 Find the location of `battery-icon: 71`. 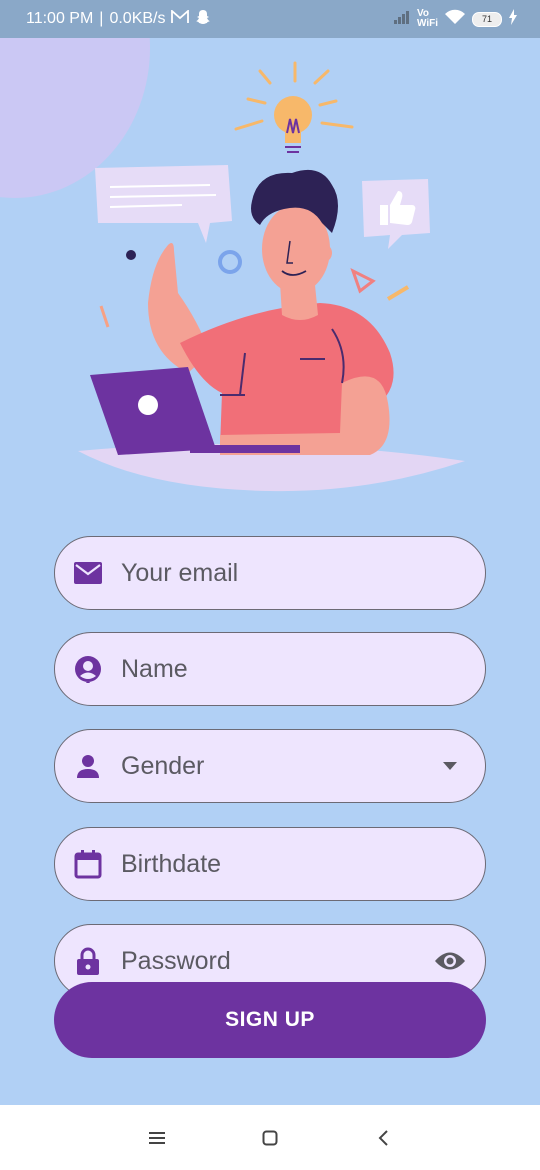

battery-icon: 71 is located at coordinates (487, 19).